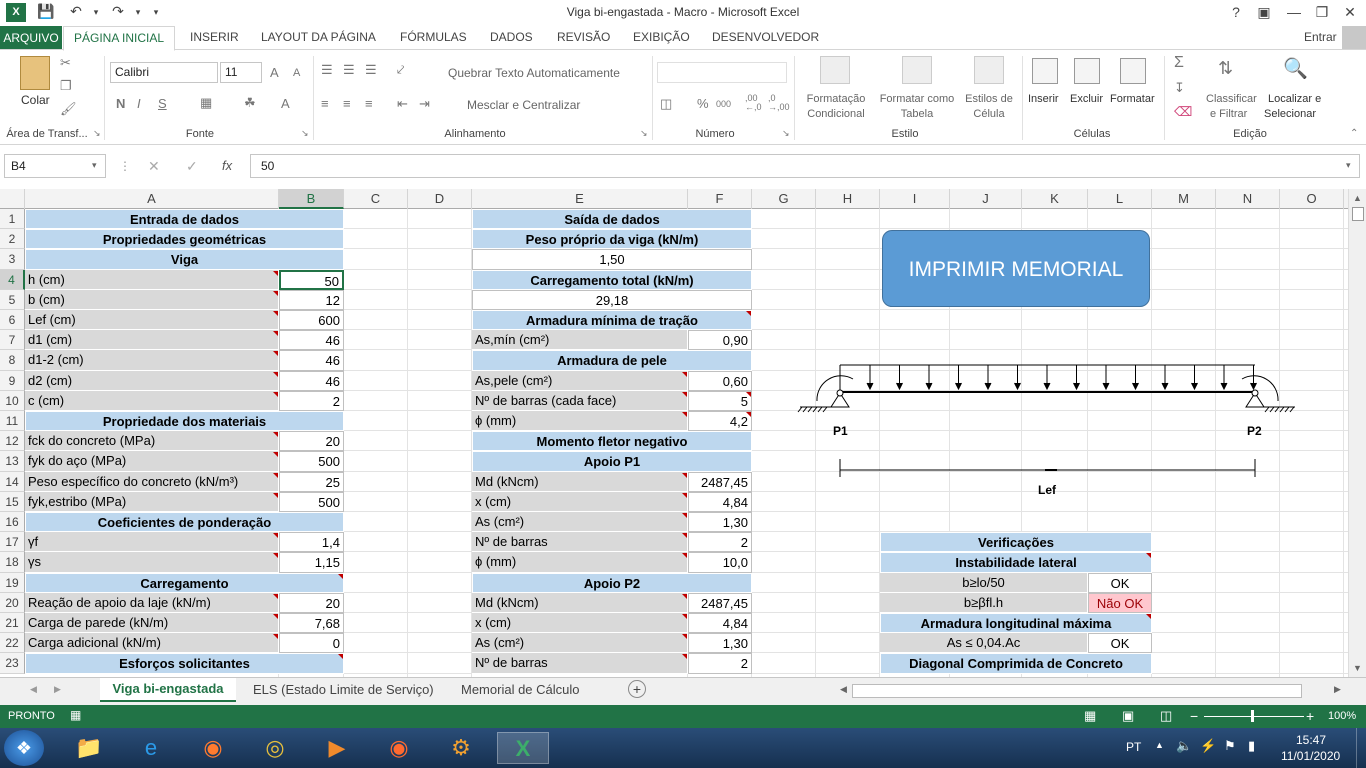  I want to click on italic-button: I, so click(139, 103).